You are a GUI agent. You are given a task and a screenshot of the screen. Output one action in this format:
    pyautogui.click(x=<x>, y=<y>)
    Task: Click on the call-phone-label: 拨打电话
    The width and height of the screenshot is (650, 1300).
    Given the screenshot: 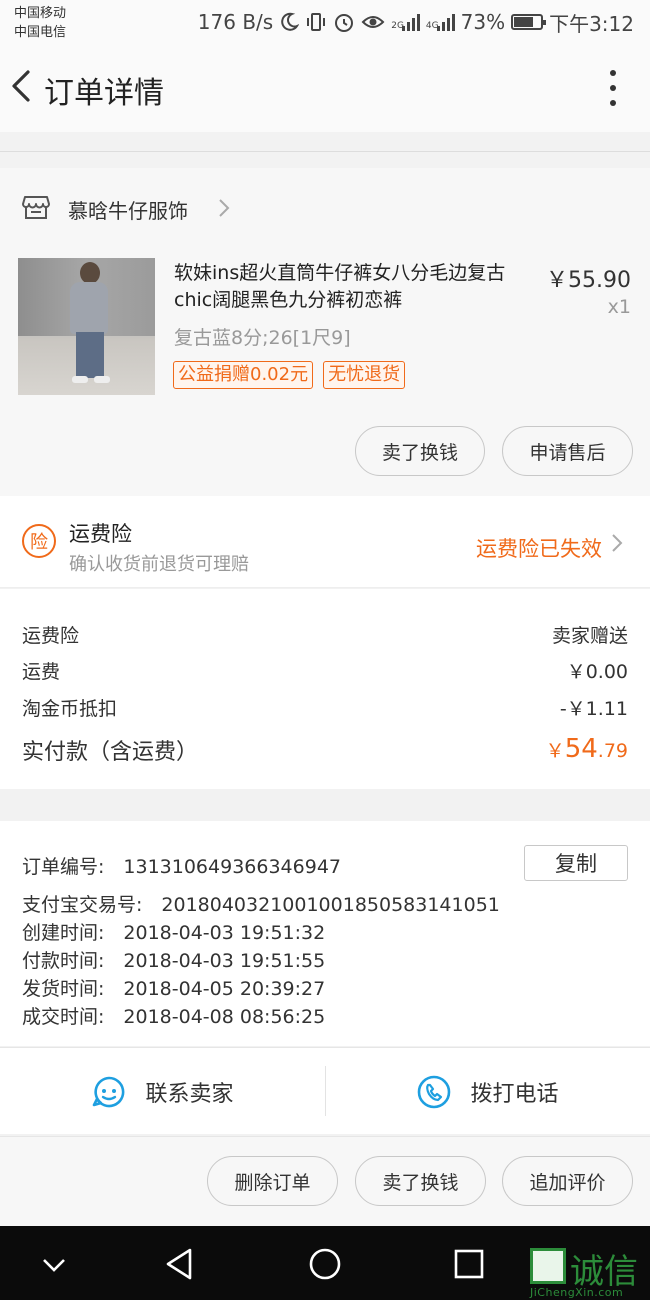 What is the action you would take?
    pyautogui.click(x=514, y=1094)
    